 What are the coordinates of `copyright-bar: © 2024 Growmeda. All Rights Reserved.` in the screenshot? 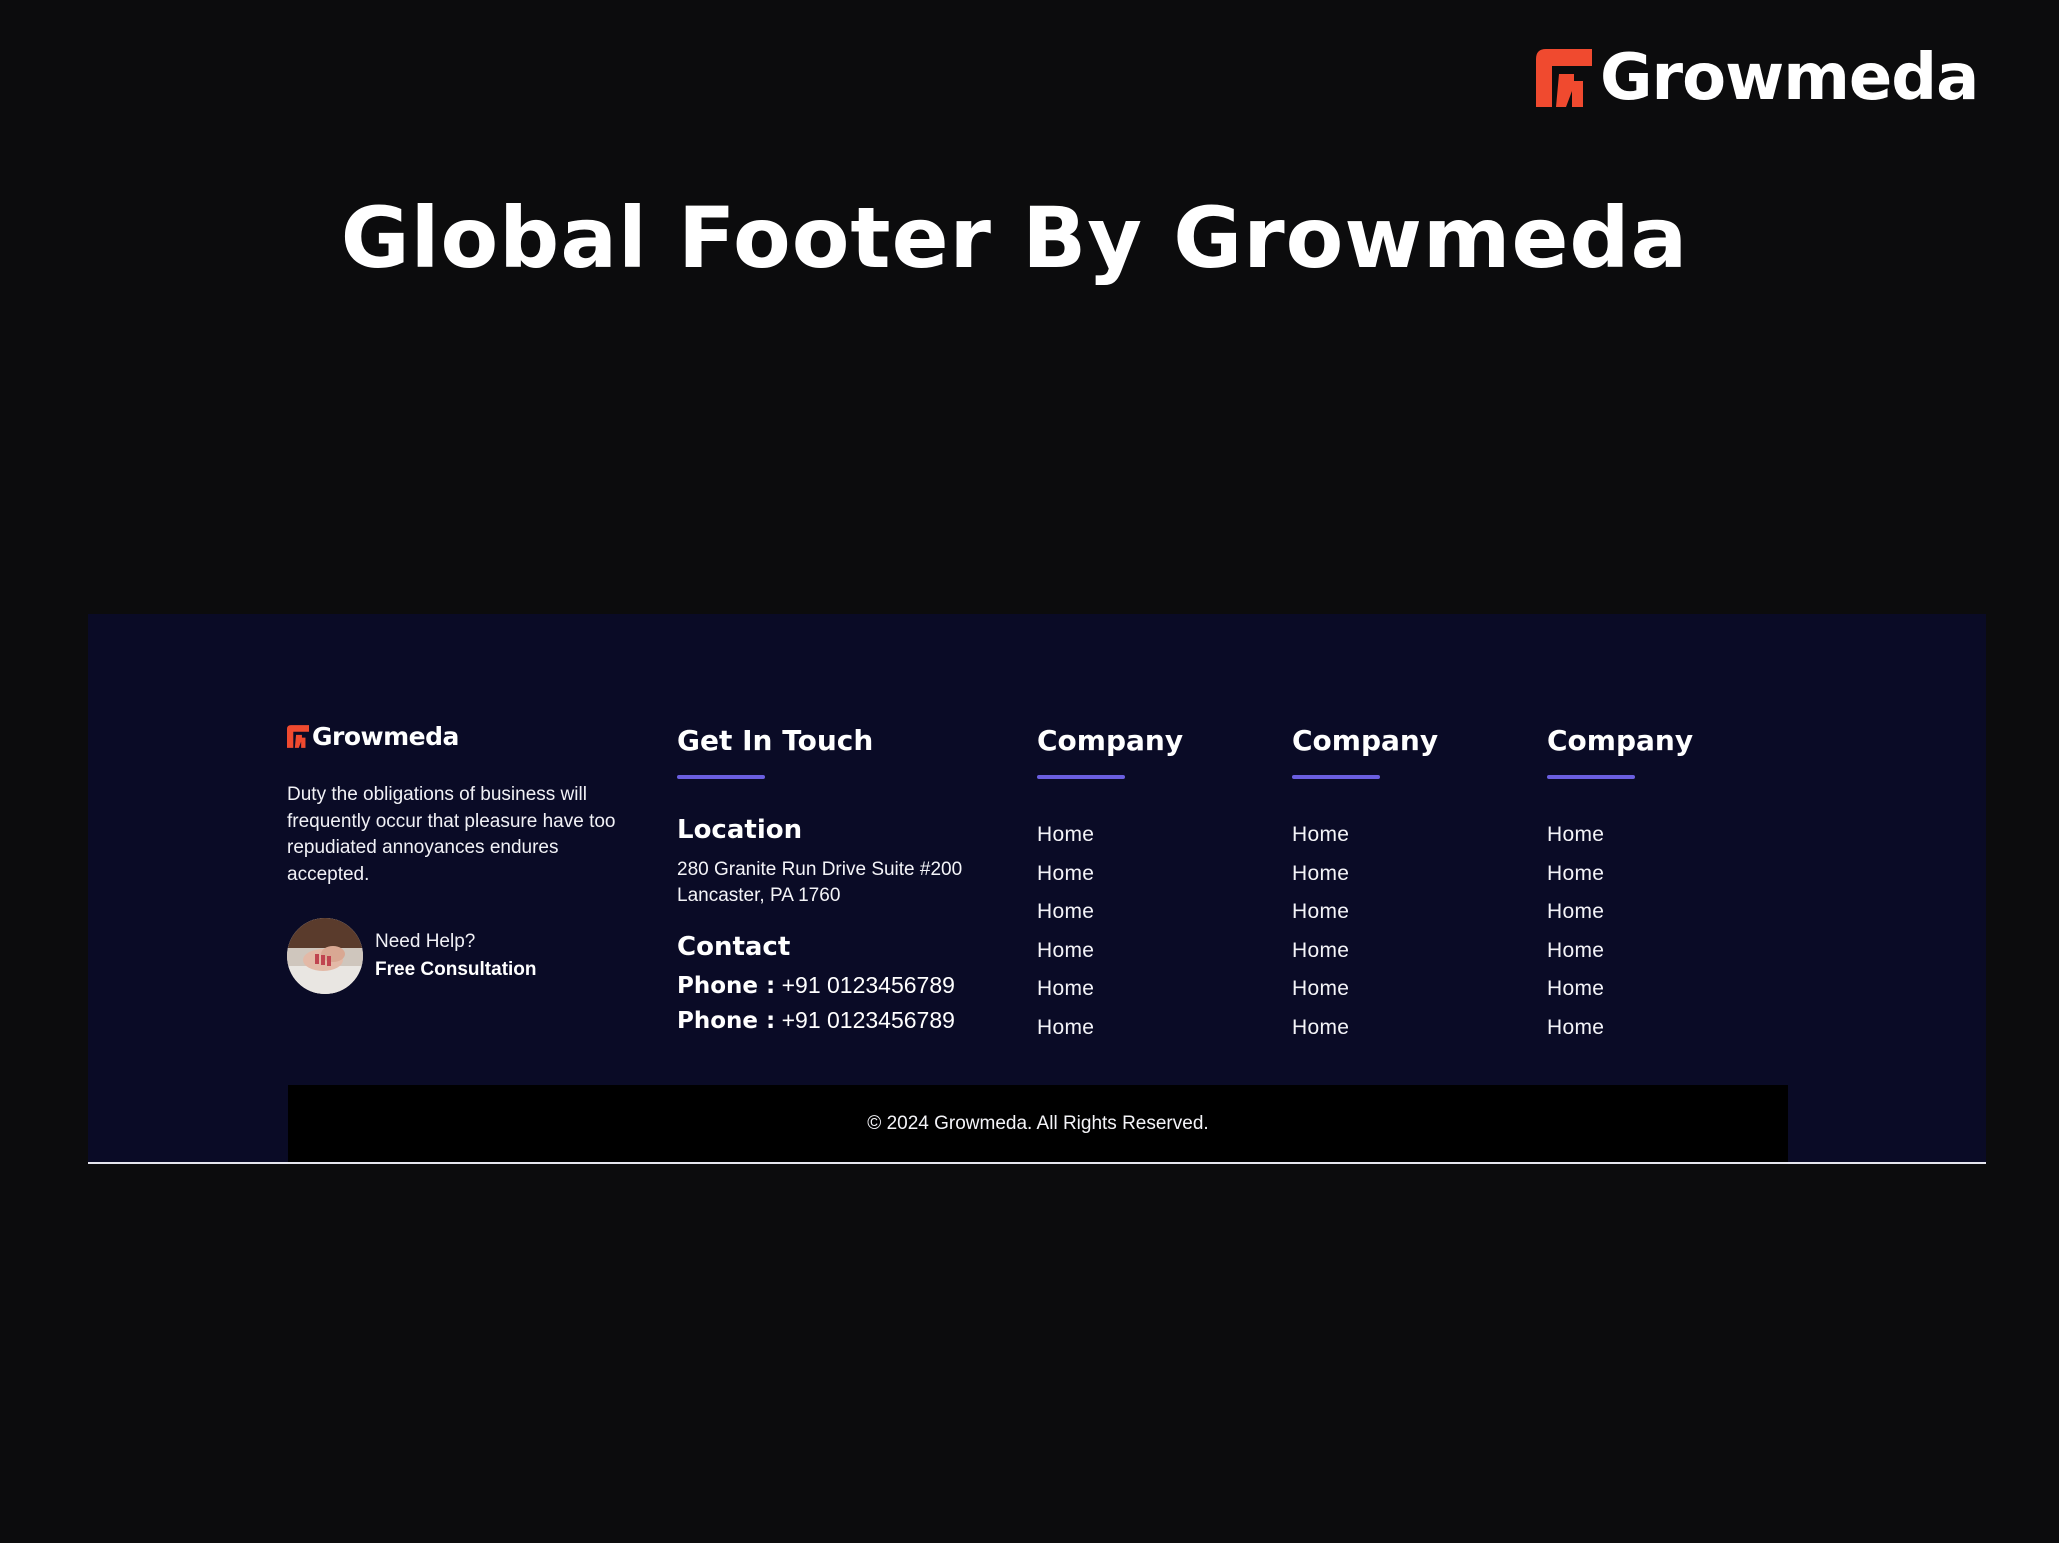 It's located at (1038, 1123).